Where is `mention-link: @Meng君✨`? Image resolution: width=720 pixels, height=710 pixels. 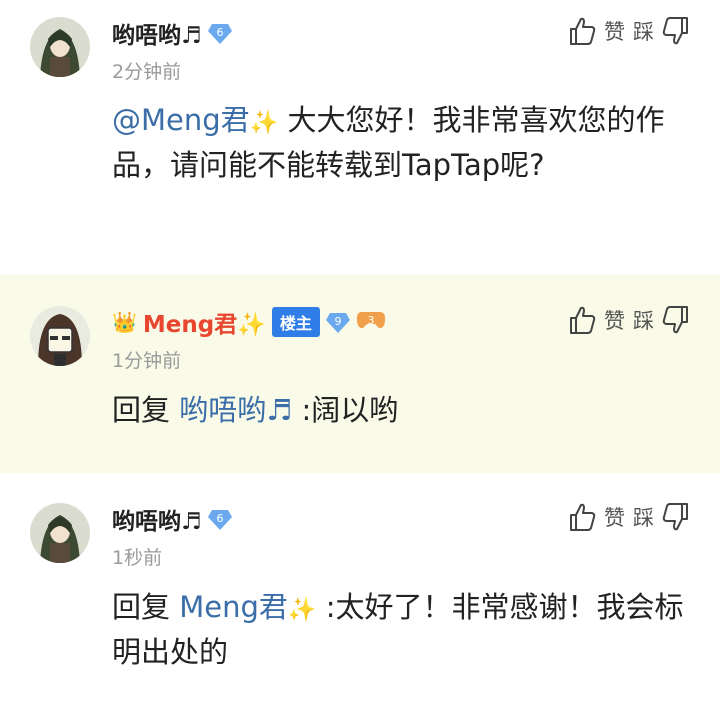
mention-link: @Meng君✨ is located at coordinates (195, 120).